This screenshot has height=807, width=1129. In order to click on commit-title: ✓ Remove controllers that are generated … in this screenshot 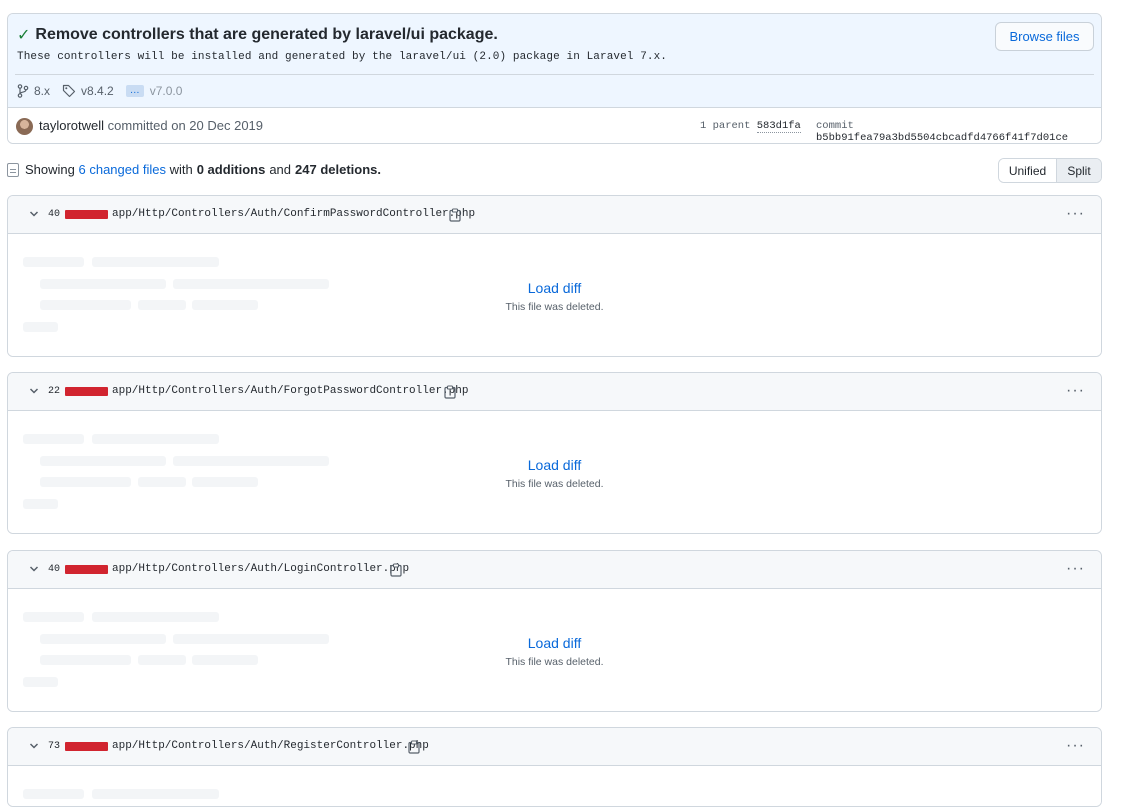, I will do `click(257, 35)`.